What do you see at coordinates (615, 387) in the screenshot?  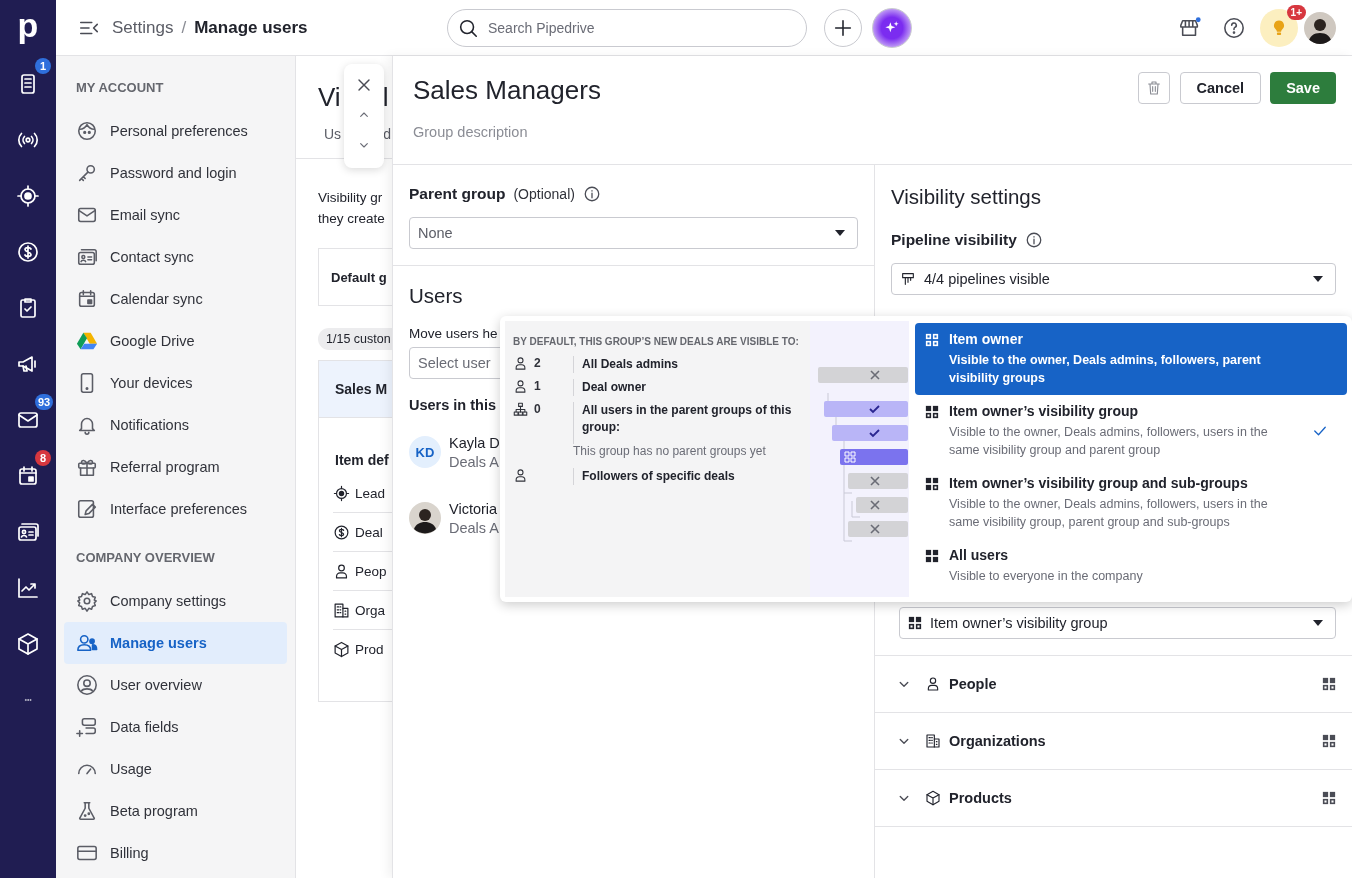 I see `audience-label: Deal owner` at bounding box center [615, 387].